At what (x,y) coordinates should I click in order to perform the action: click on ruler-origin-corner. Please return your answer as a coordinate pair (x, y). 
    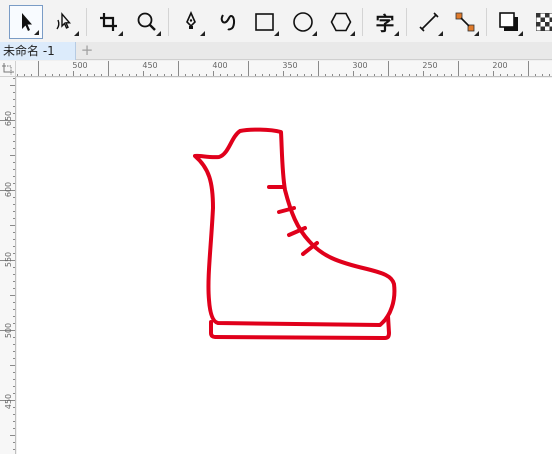
    Looking at the image, I should click on (8, 69).